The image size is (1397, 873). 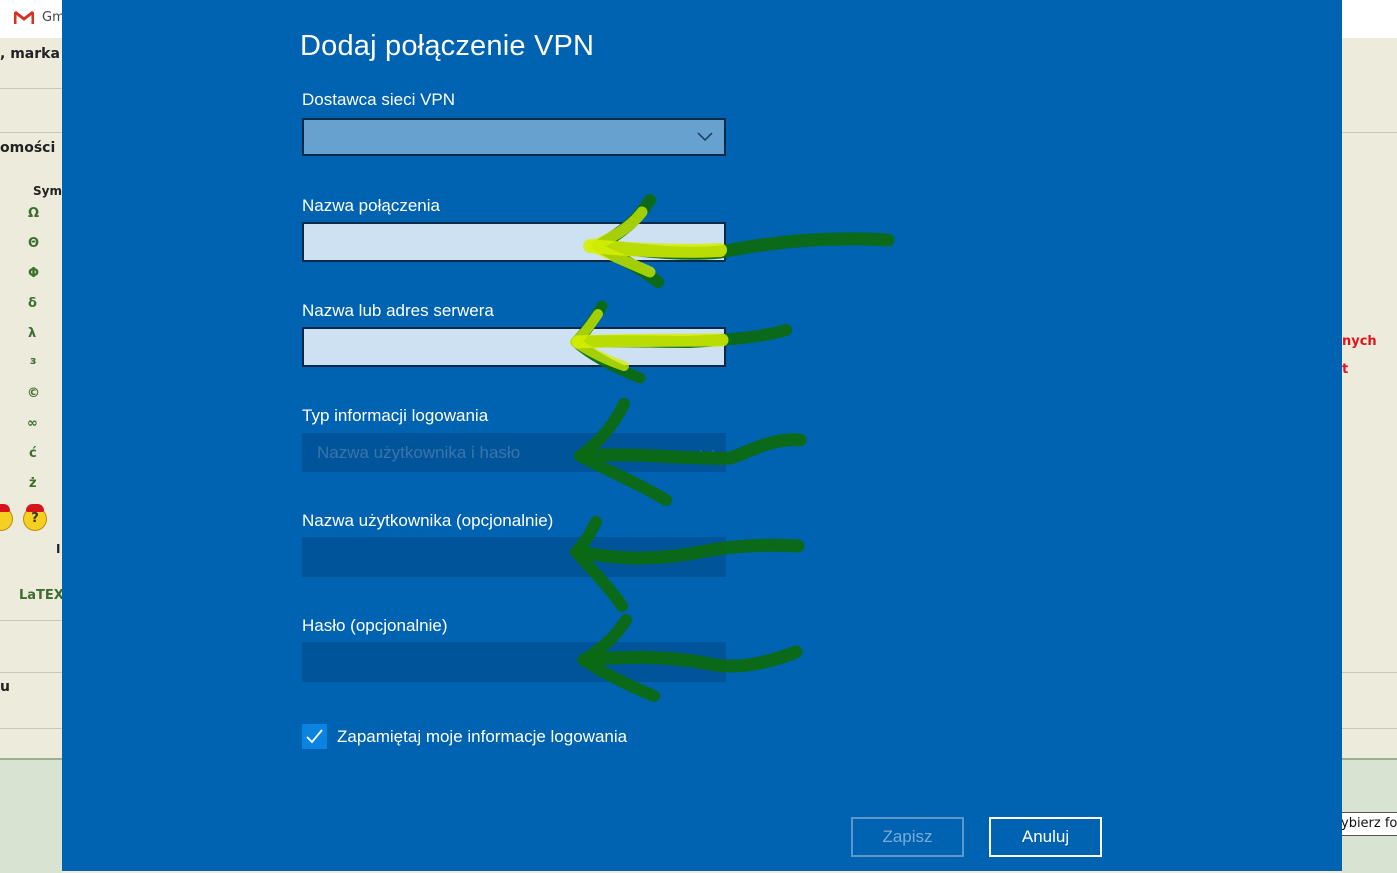 What do you see at coordinates (1045, 837) in the screenshot?
I see `cancel-button: Anuluj` at bounding box center [1045, 837].